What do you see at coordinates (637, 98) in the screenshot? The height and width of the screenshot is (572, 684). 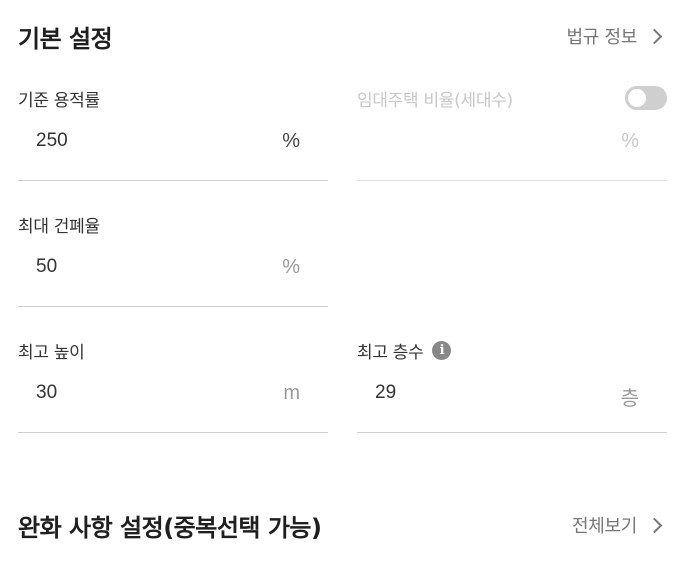 I see `toggle-knob` at bounding box center [637, 98].